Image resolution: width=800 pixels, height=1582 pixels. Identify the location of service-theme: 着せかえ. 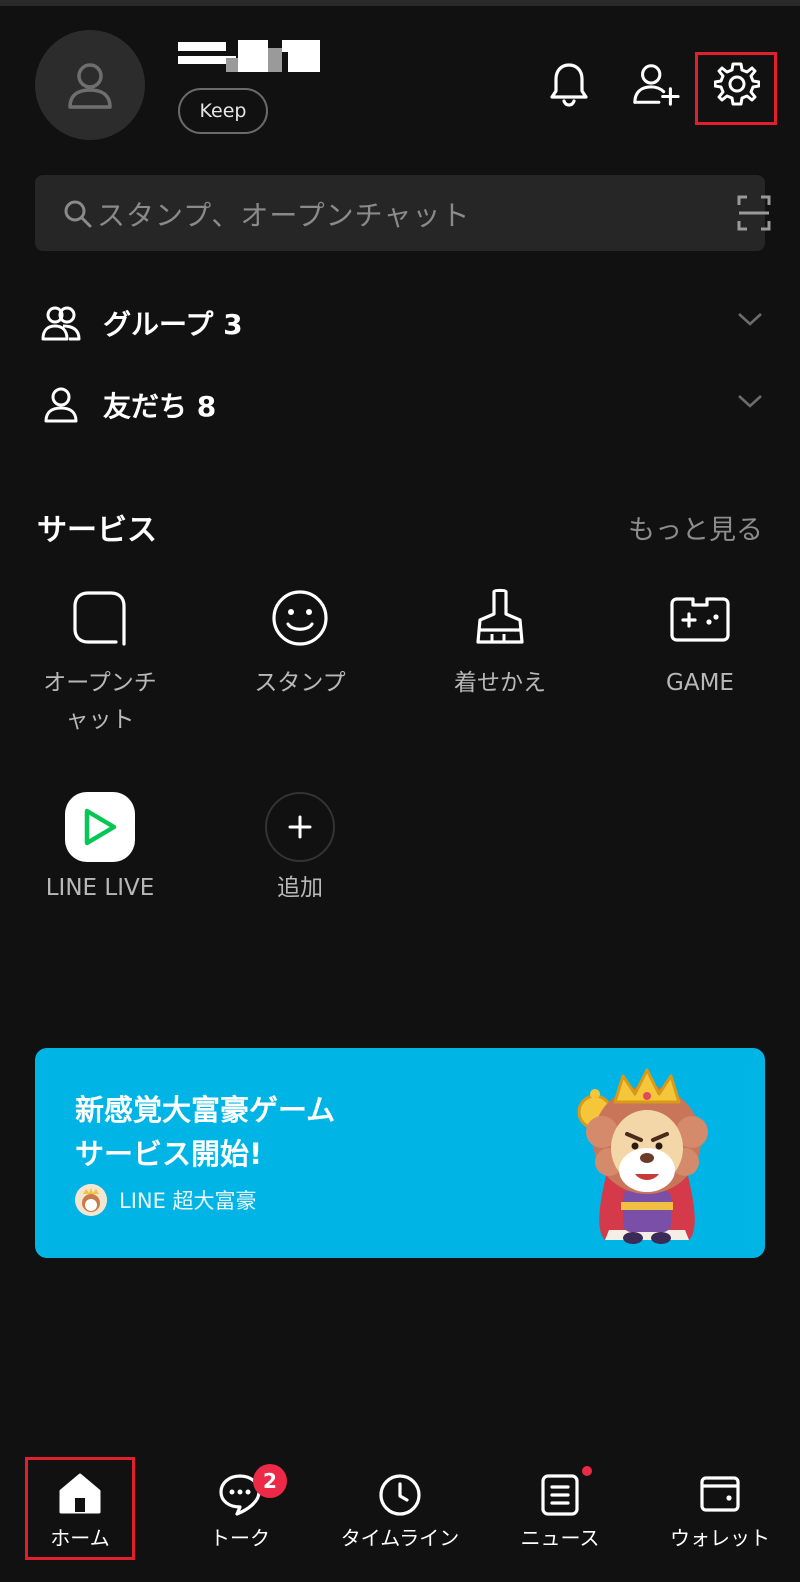
(500, 642).